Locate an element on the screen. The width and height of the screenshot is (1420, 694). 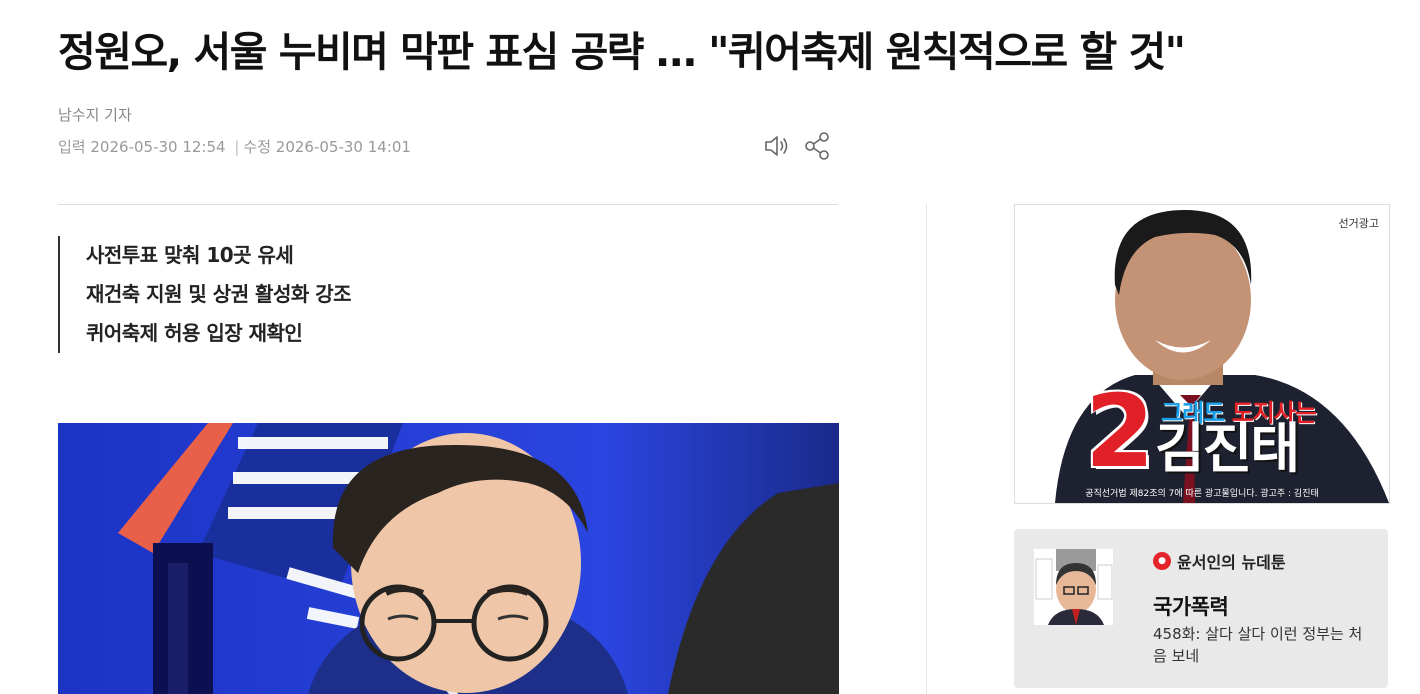
share-icon is located at coordinates (817, 146).